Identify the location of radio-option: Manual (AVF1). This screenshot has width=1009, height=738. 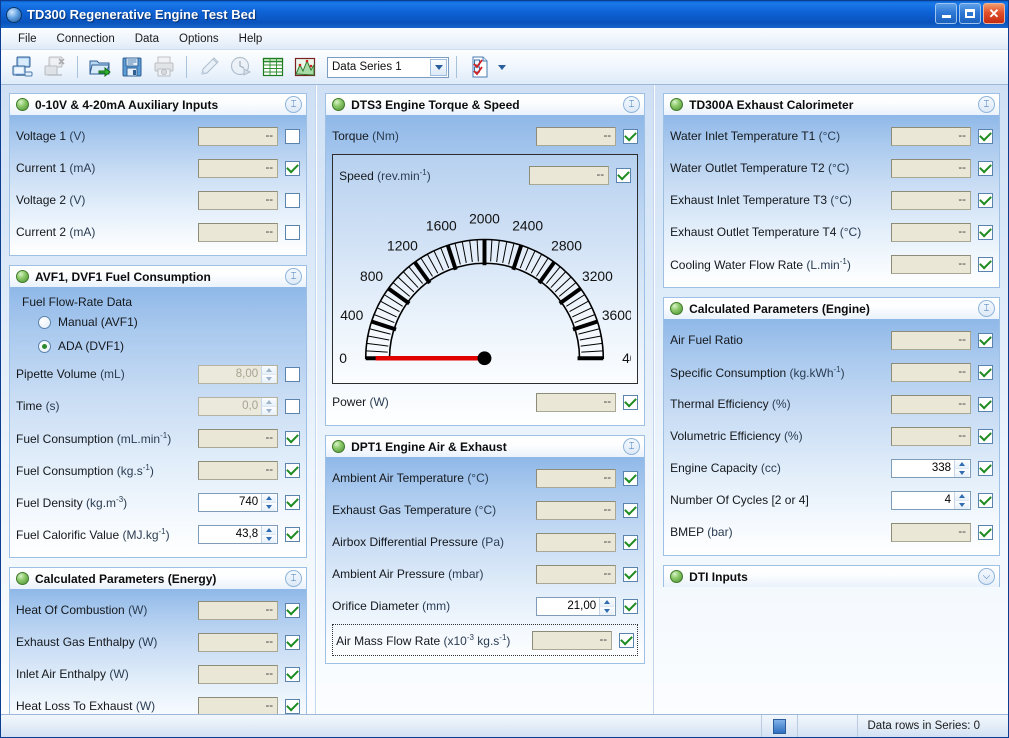
(158, 322).